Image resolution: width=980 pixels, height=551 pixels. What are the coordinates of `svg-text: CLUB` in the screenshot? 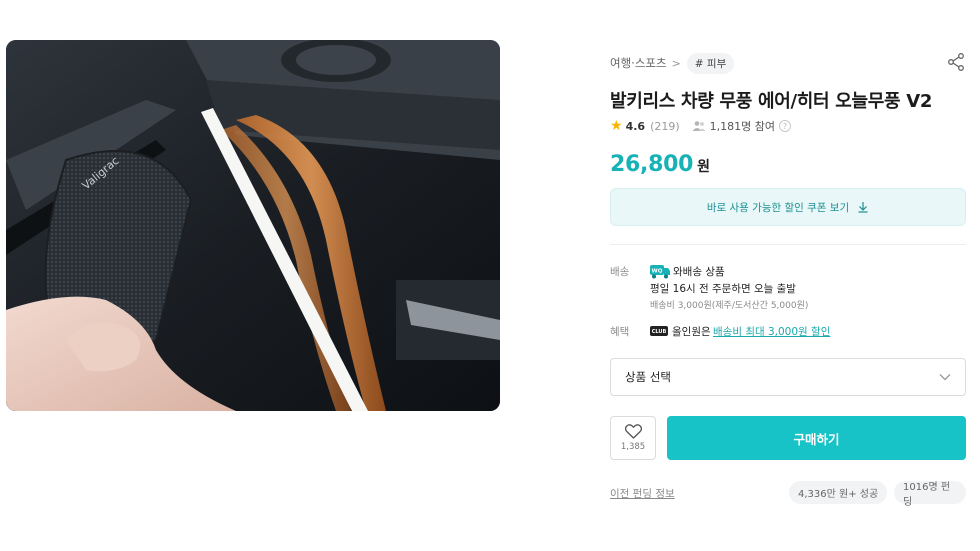 It's located at (659, 332).